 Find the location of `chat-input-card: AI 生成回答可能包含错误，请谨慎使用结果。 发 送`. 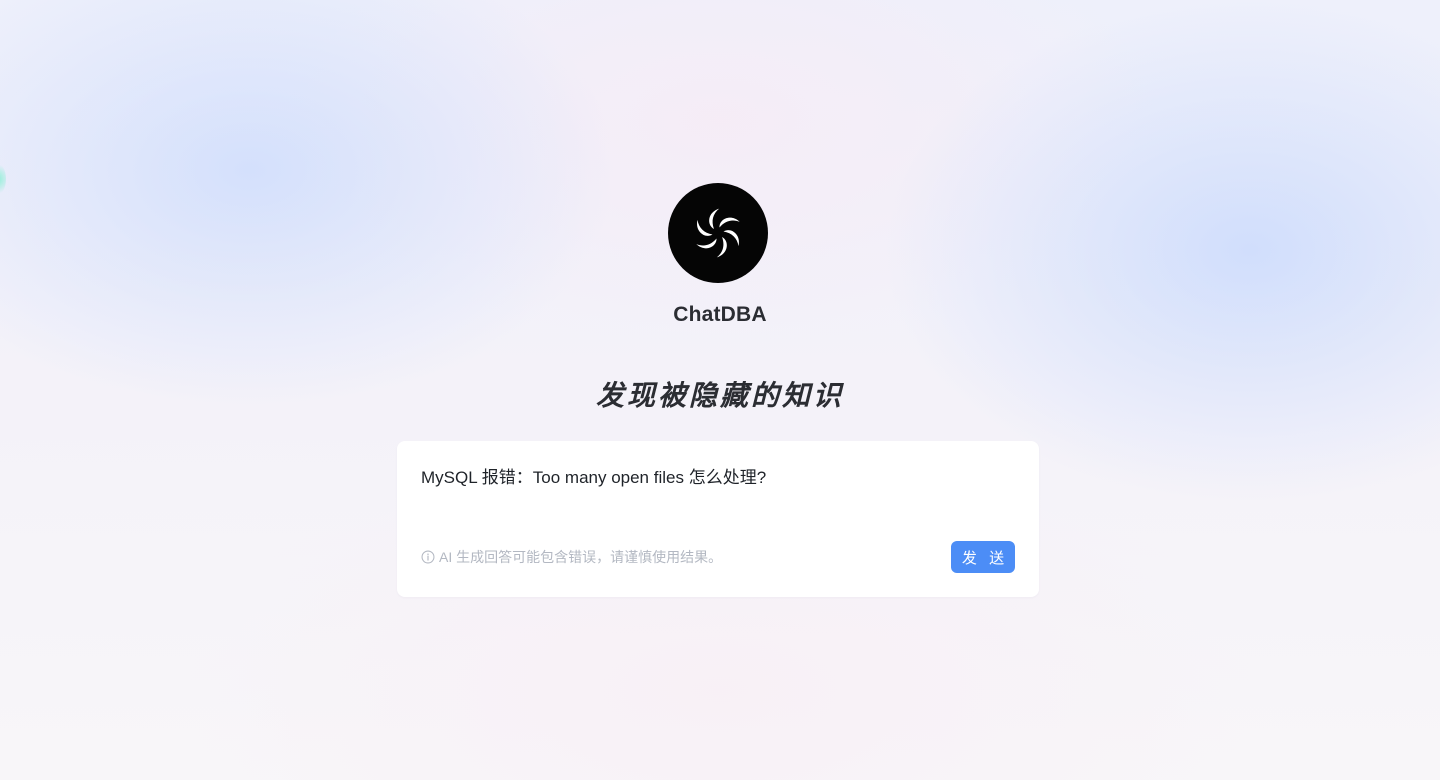

chat-input-card: AI 生成回答可能包含错误，请谨慎使用结果。 发 送 is located at coordinates (718, 519).